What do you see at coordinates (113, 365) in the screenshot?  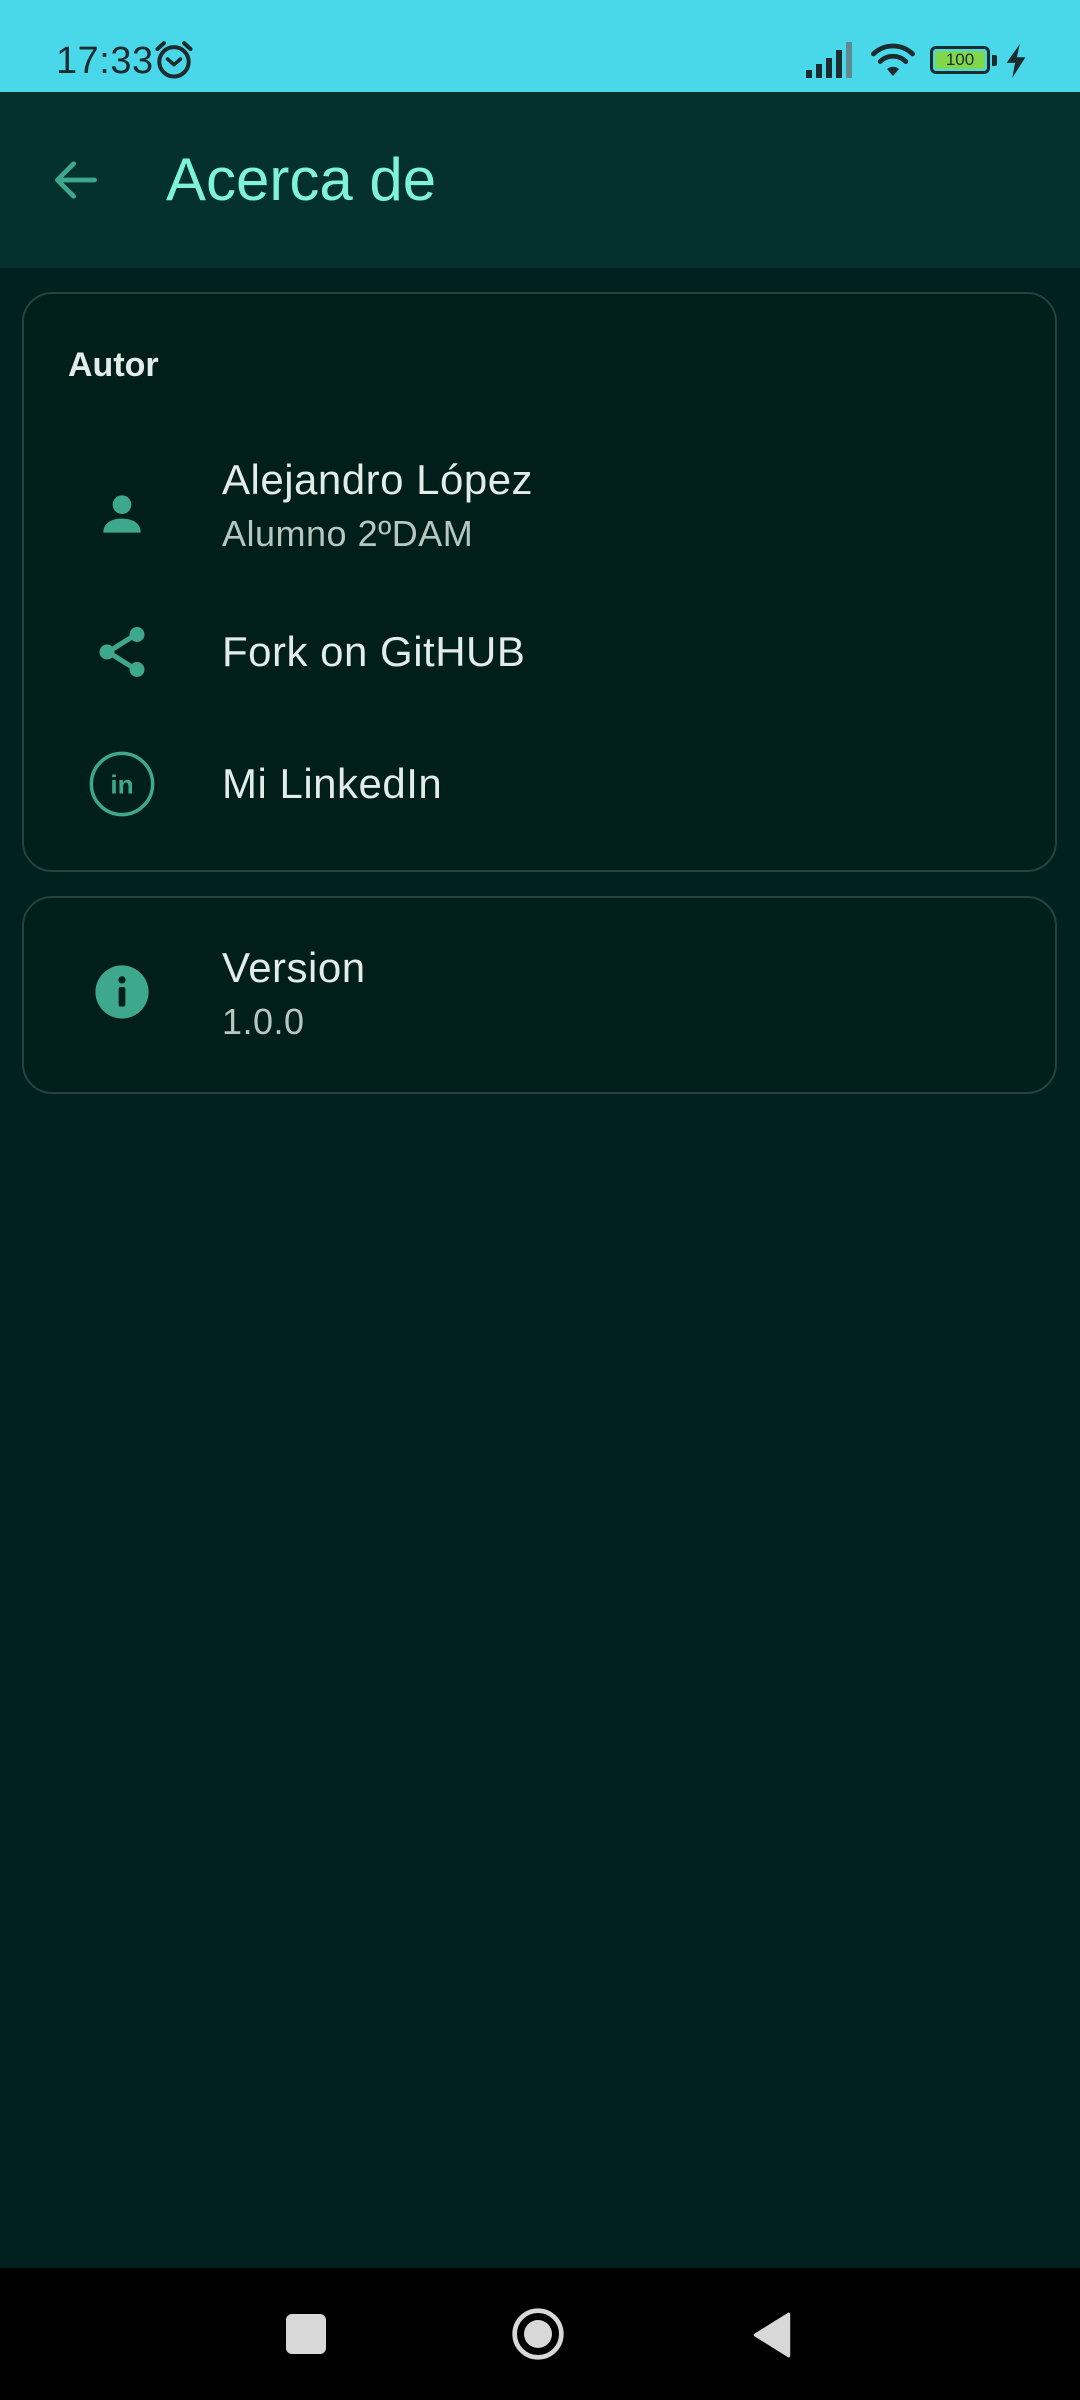 I see `section-title-author: Autor` at bounding box center [113, 365].